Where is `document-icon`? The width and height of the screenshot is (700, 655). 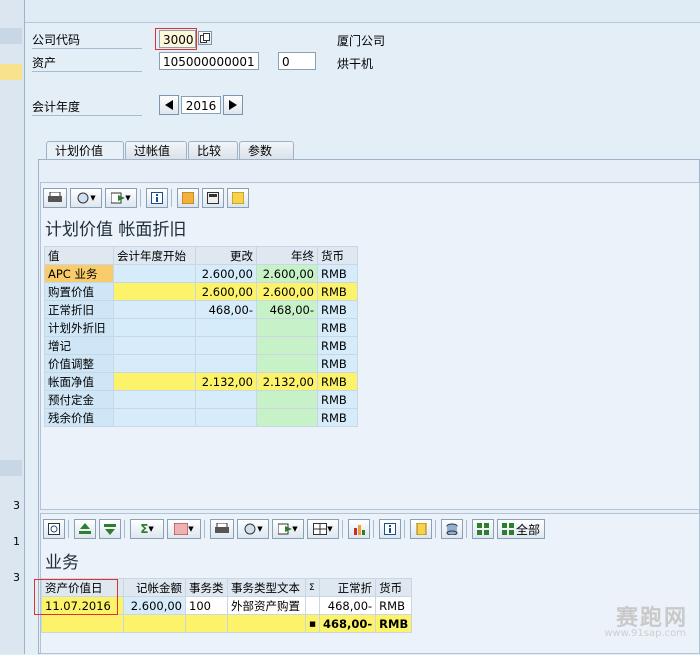 document-icon is located at coordinates (421, 529).